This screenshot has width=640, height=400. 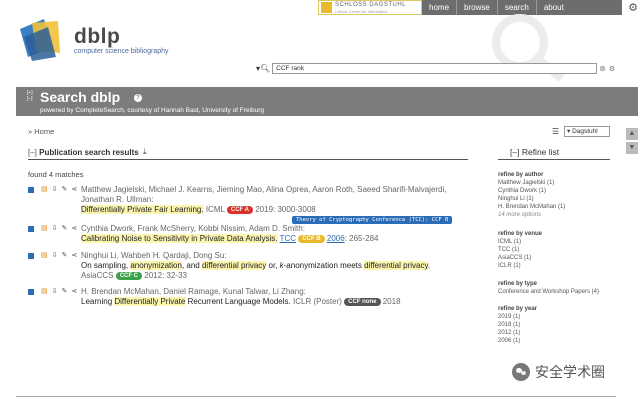 What do you see at coordinates (518, 284) in the screenshot?
I see `refine-type-label: refine by type` at bounding box center [518, 284].